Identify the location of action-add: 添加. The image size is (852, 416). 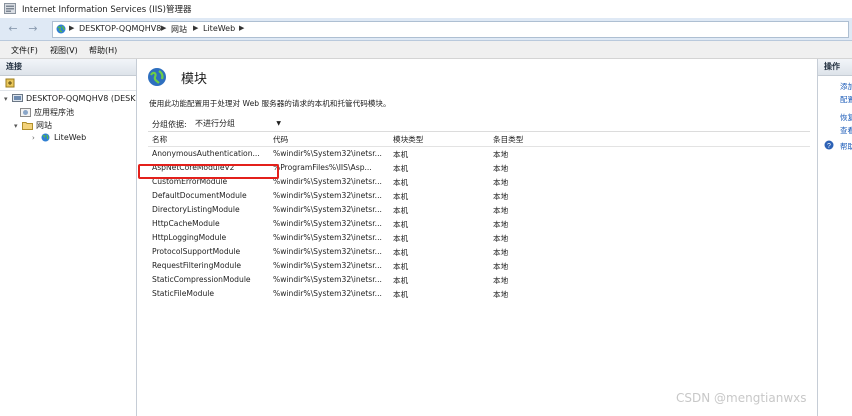
(846, 86).